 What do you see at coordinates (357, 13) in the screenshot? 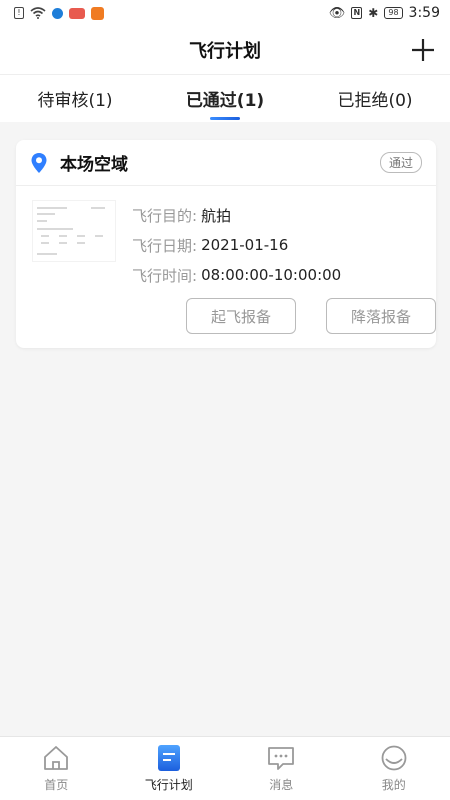
I see `nfc-icon: N` at bounding box center [357, 13].